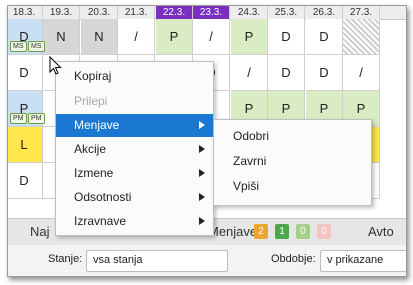 This screenshot has width=413, height=285. I want to click on obdobje-select: v prikazane, so click(363, 261).